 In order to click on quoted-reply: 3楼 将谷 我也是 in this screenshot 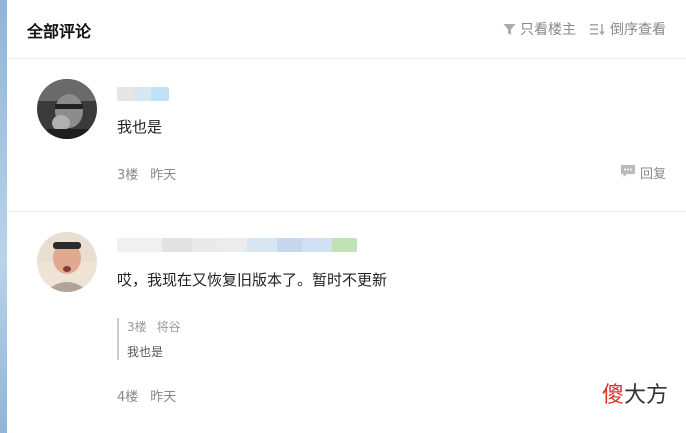, I will do `click(149, 339)`.